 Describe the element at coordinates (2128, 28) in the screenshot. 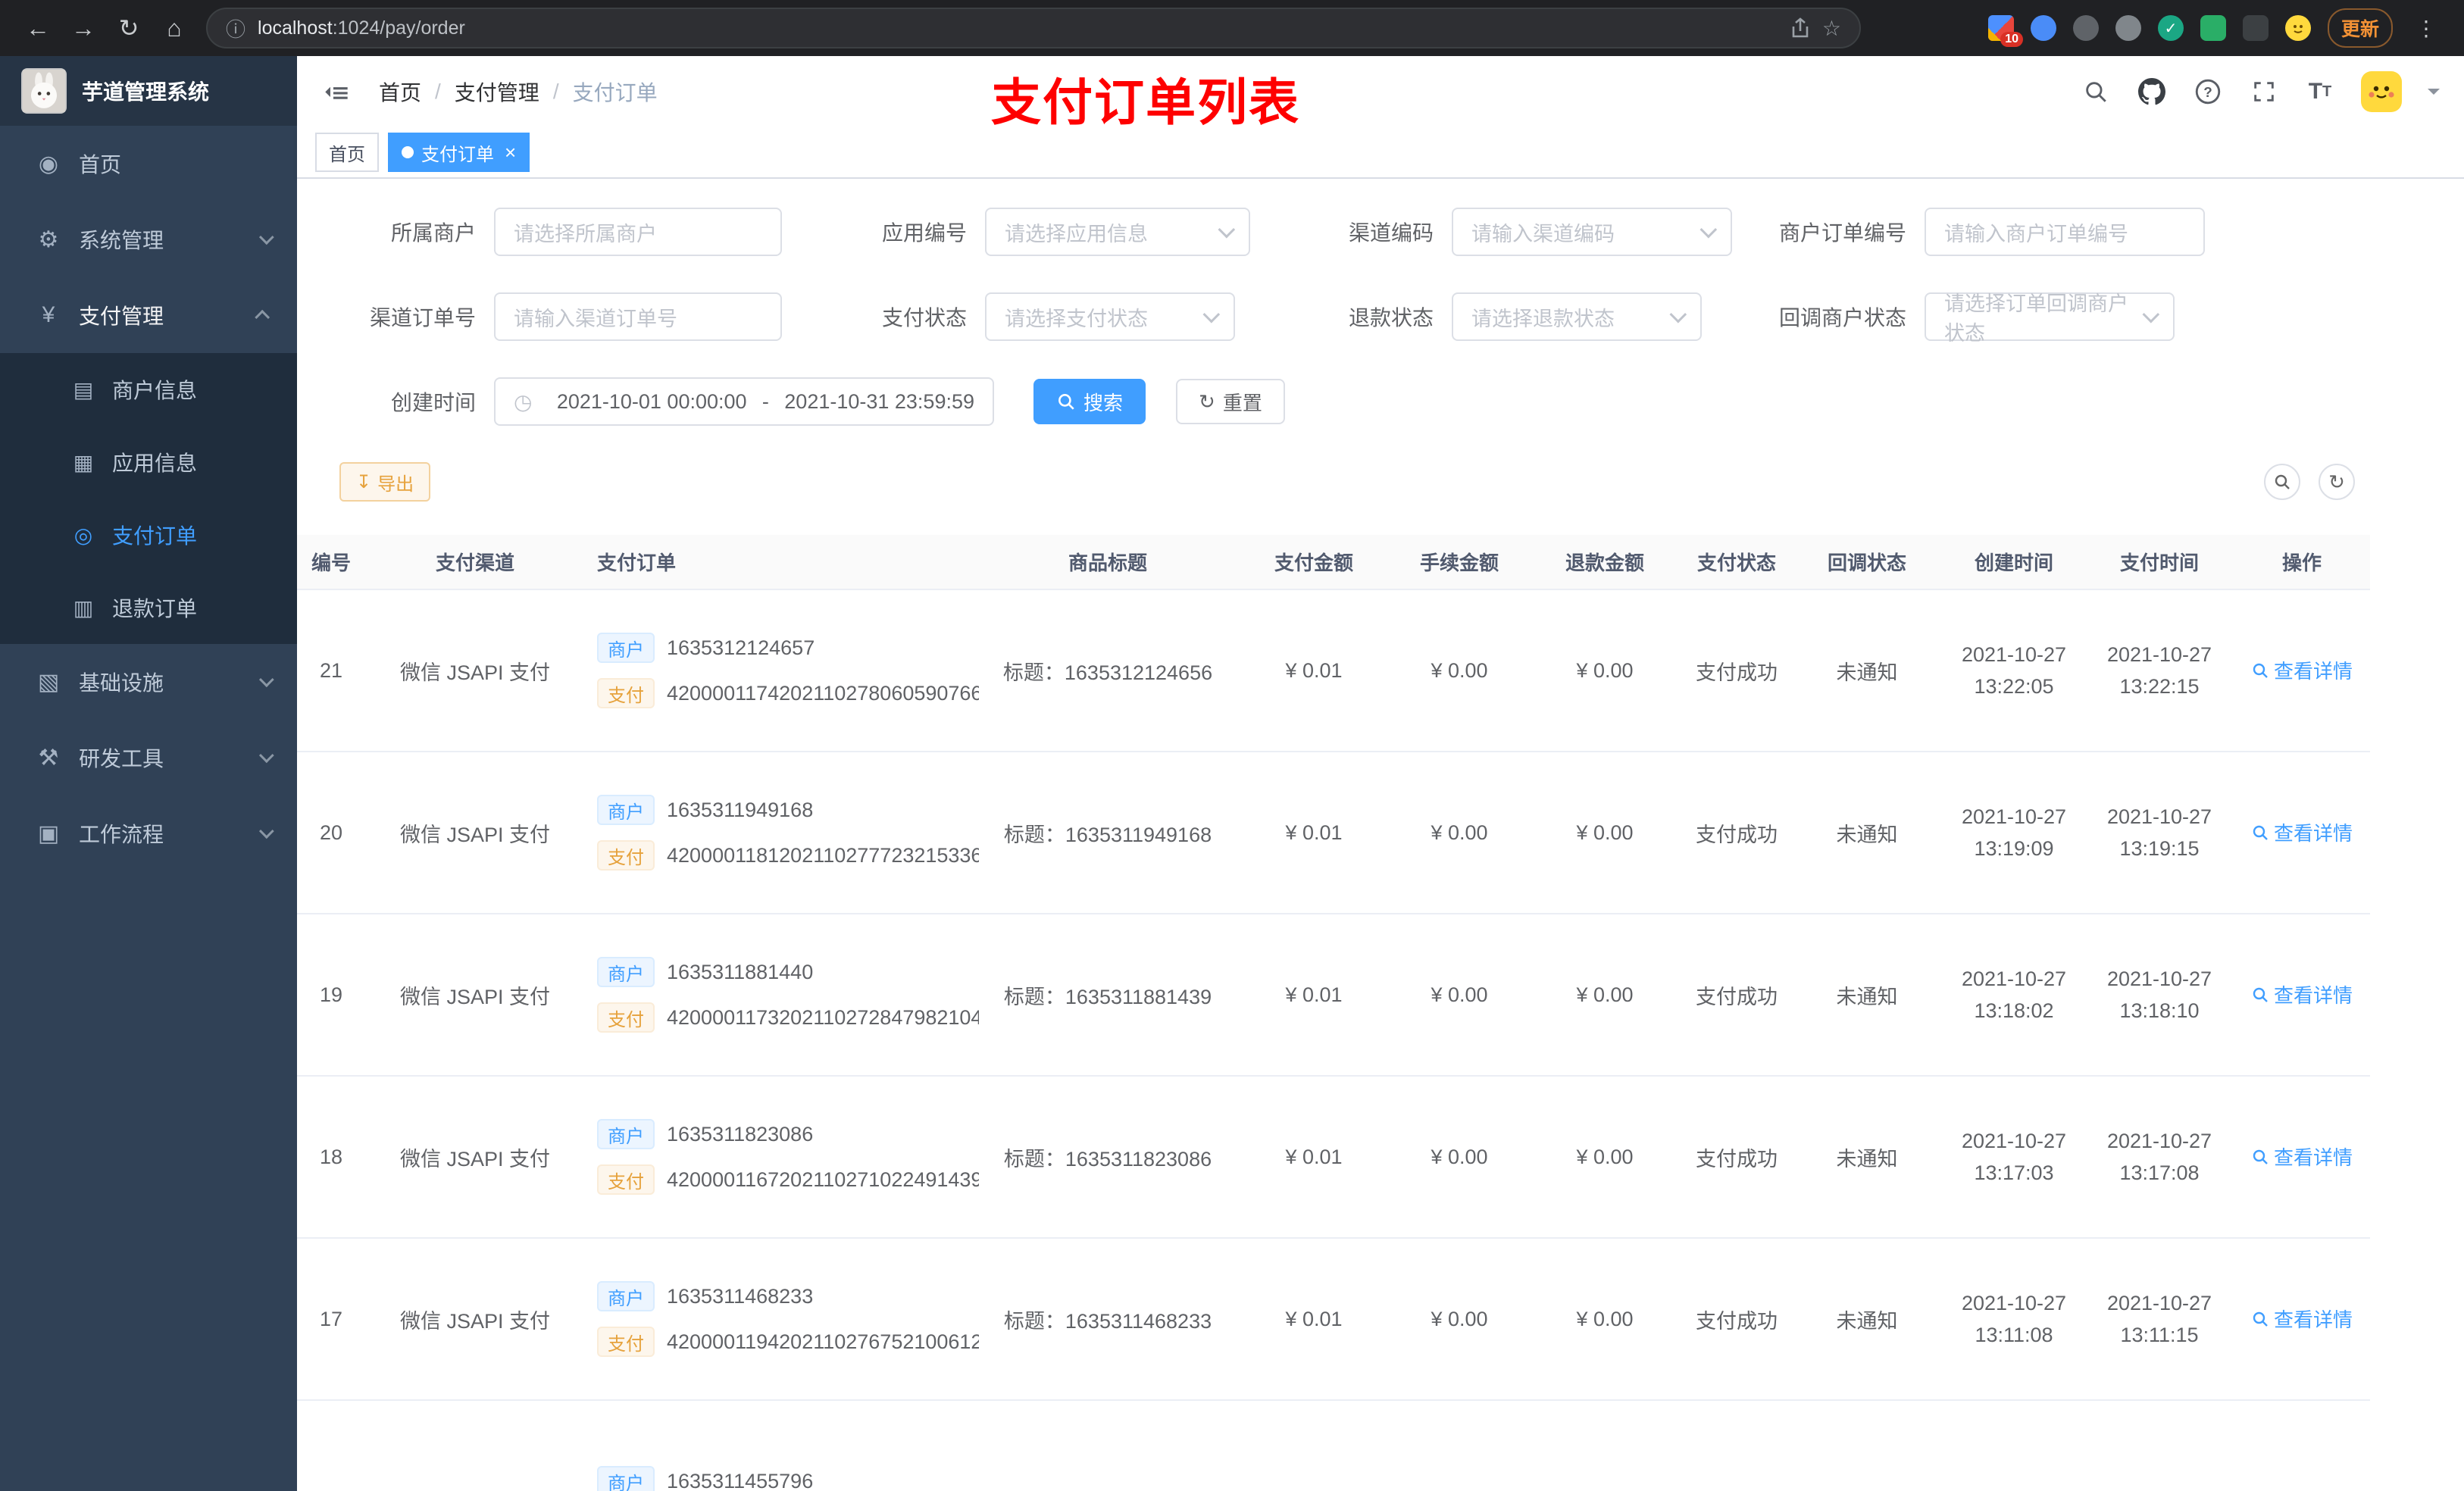

I see `extension-gray2-icon` at that location.